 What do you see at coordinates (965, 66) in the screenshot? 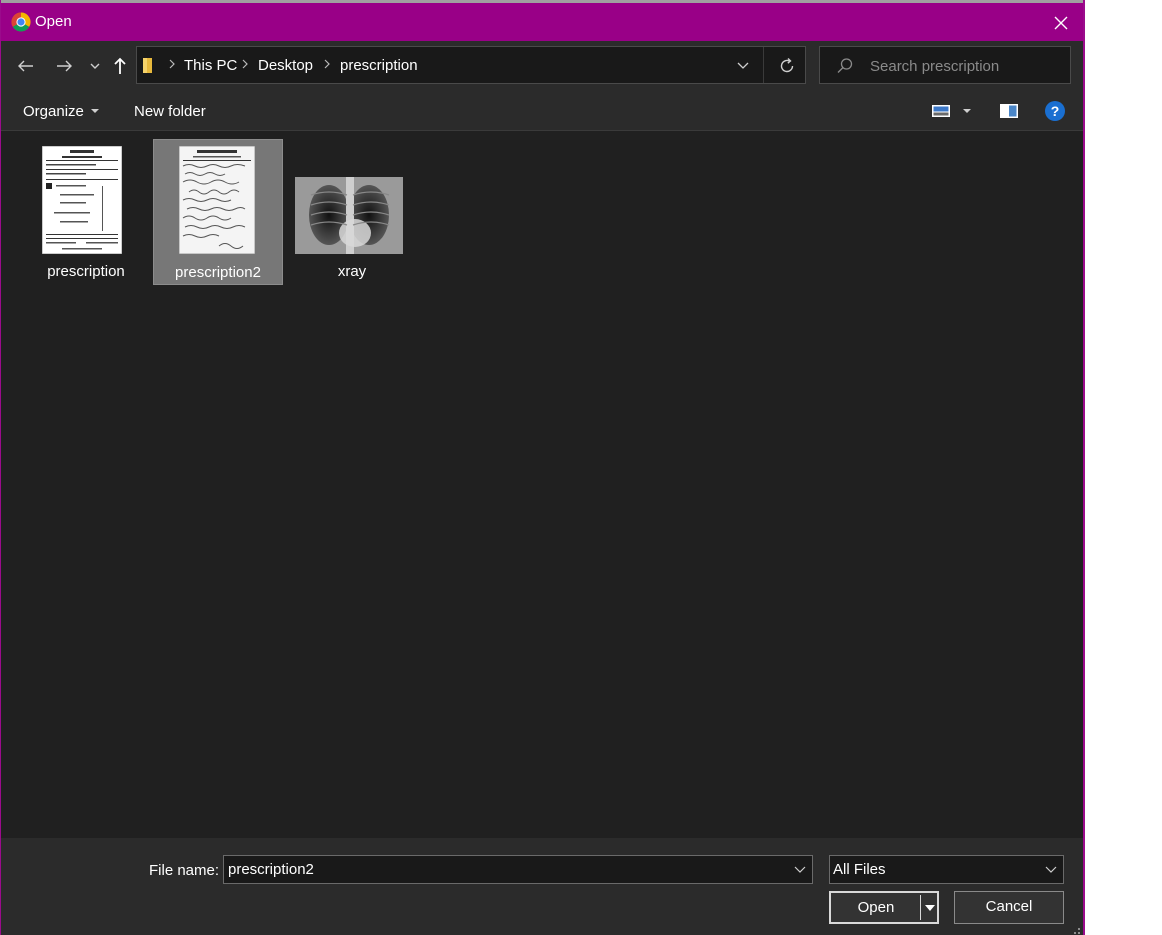
I see `search-input` at bounding box center [965, 66].